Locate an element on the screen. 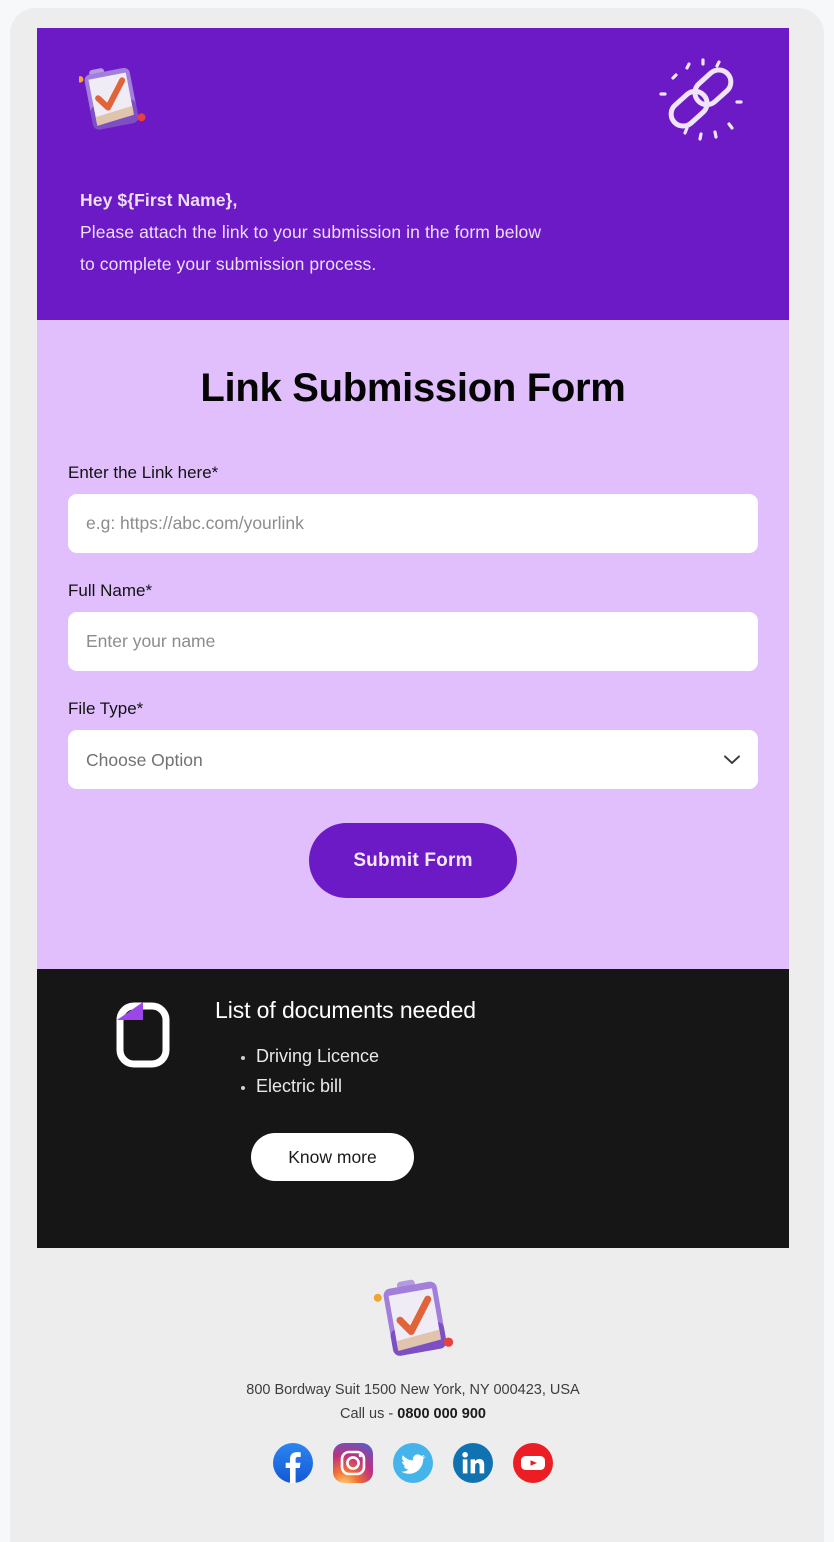 The image size is (834, 1542). link-field-label: Enter the Link here* is located at coordinates (143, 472).